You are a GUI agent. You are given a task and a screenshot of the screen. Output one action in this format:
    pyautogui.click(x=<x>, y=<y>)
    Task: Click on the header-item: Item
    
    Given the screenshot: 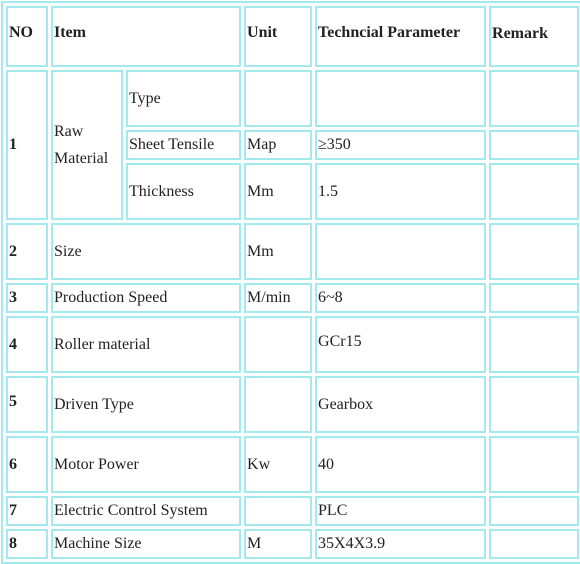 What is the action you would take?
    pyautogui.click(x=146, y=36)
    